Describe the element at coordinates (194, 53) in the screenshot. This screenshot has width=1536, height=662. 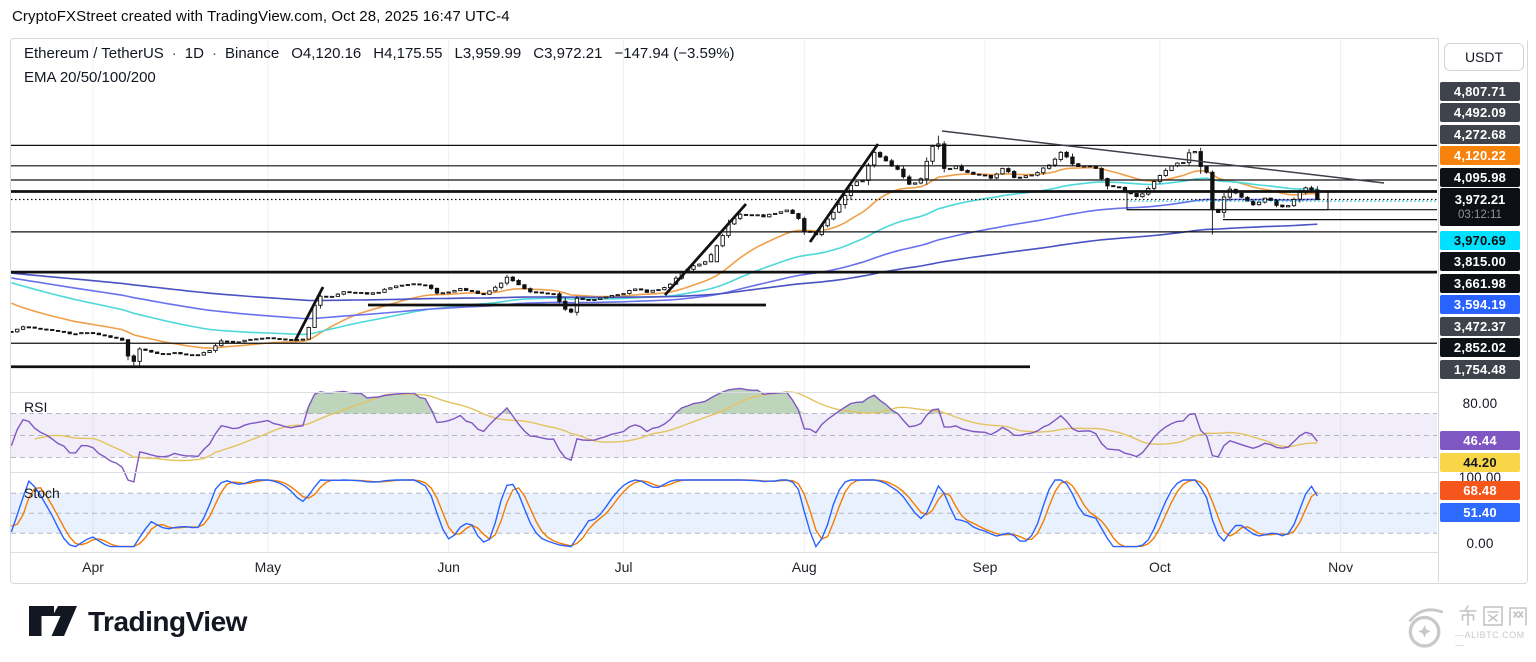
I see `interval-label: 1D` at that location.